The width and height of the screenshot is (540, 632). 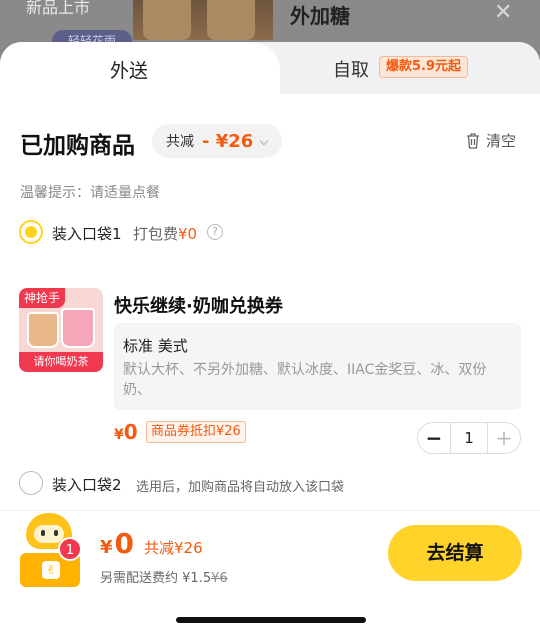 What do you see at coordinates (43, 330) in the screenshot?
I see `coffee-cup-image` at bounding box center [43, 330].